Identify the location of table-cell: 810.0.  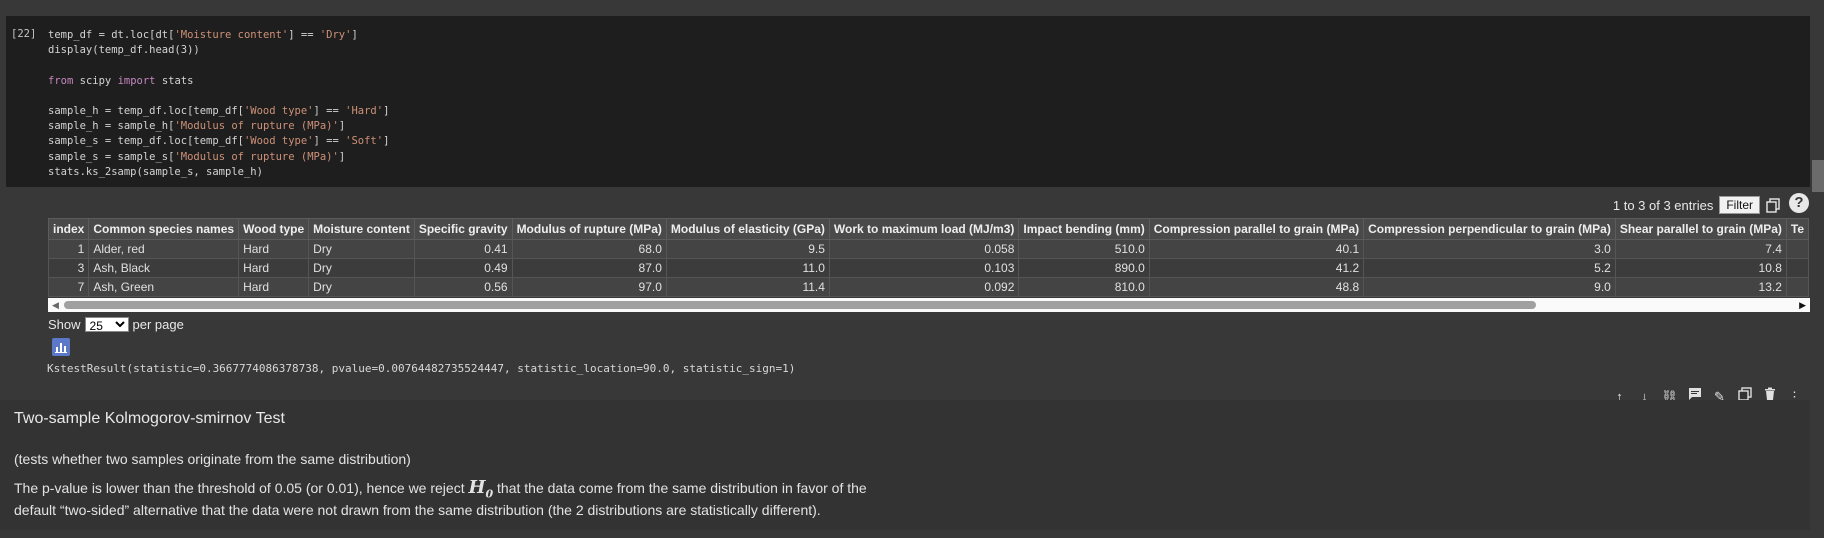
(1084, 287).